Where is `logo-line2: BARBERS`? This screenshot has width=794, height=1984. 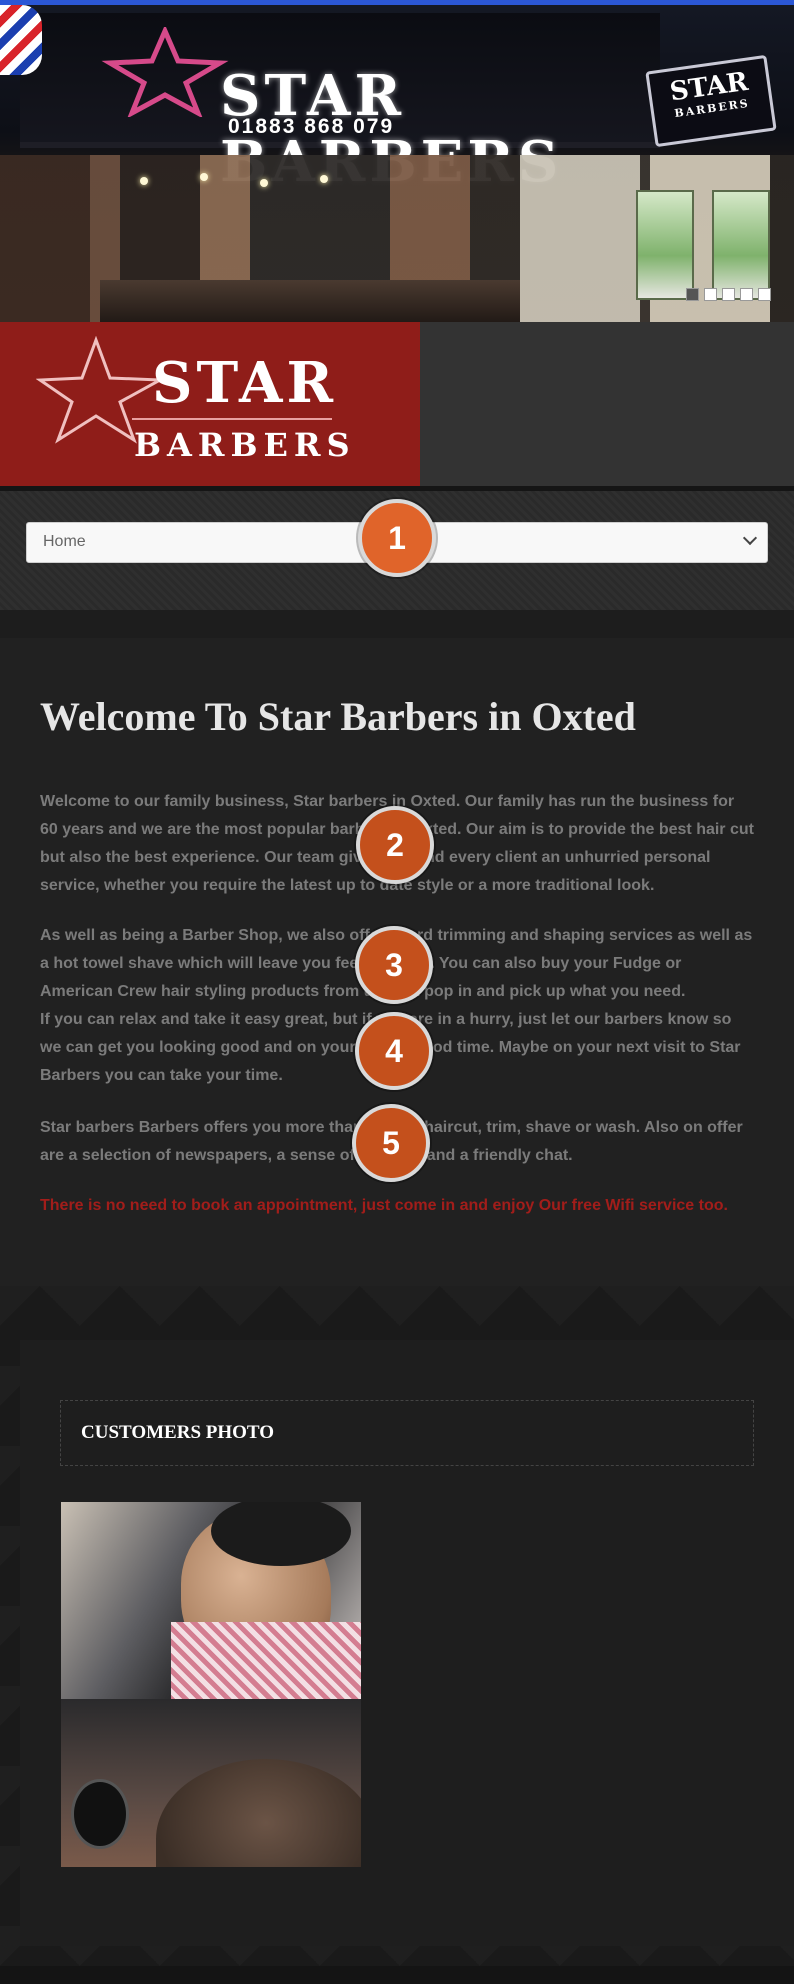 logo-line2: BARBERS is located at coordinates (245, 445).